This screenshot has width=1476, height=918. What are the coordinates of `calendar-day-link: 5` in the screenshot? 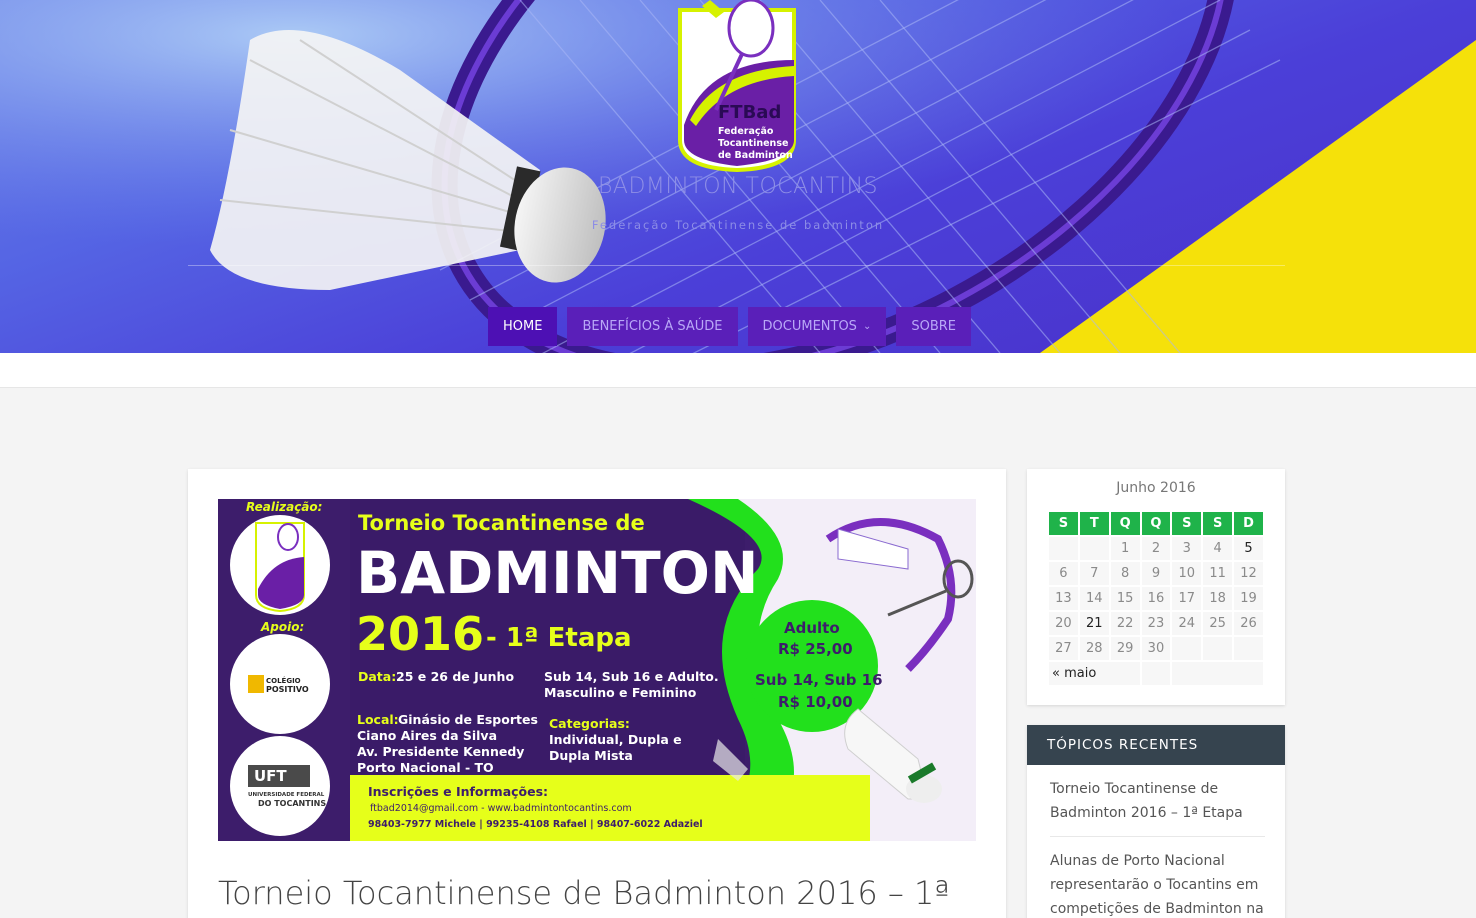 It's located at (1248, 548).